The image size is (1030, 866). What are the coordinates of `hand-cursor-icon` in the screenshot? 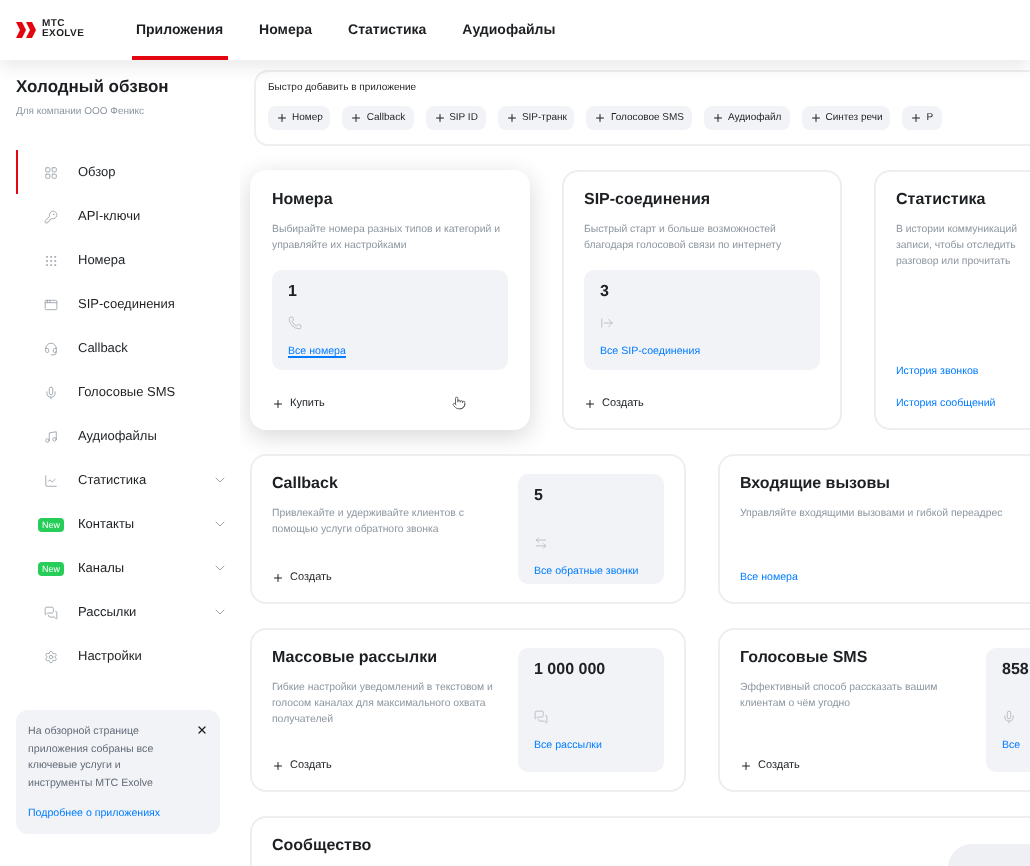 It's located at (459, 403).